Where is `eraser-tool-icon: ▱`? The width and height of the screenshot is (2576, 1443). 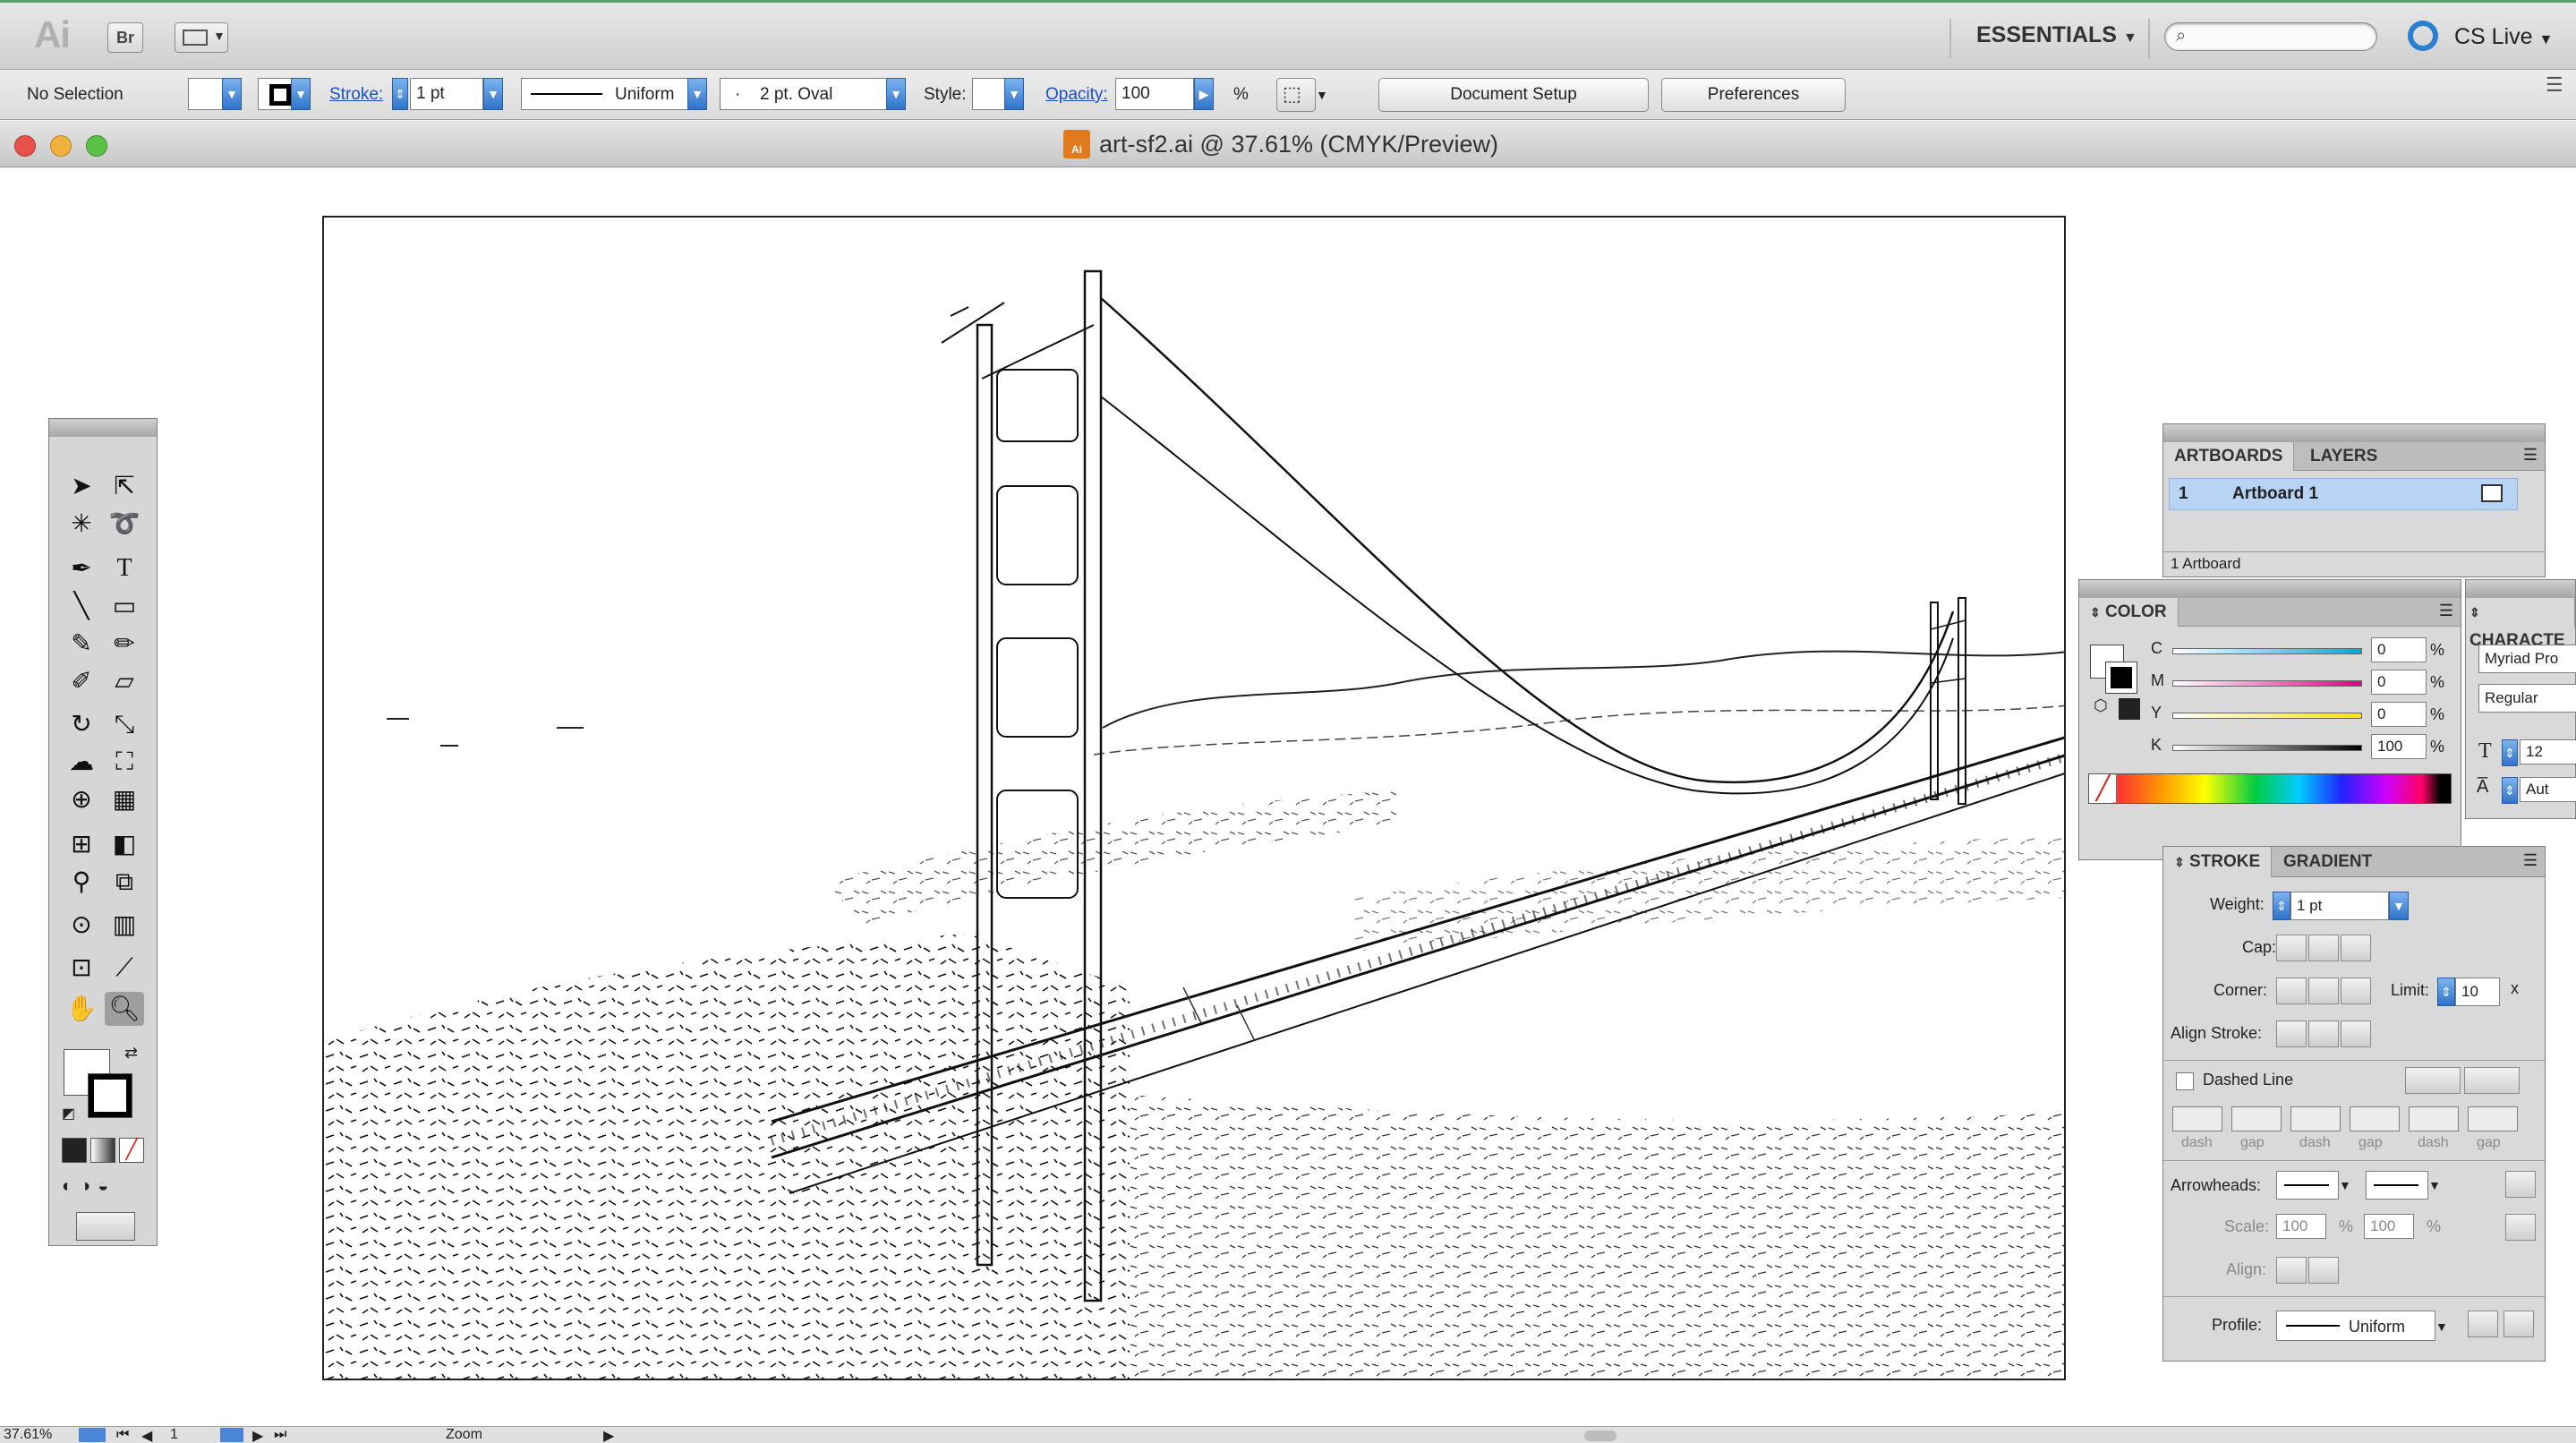 eraser-tool-icon: ▱ is located at coordinates (124, 681).